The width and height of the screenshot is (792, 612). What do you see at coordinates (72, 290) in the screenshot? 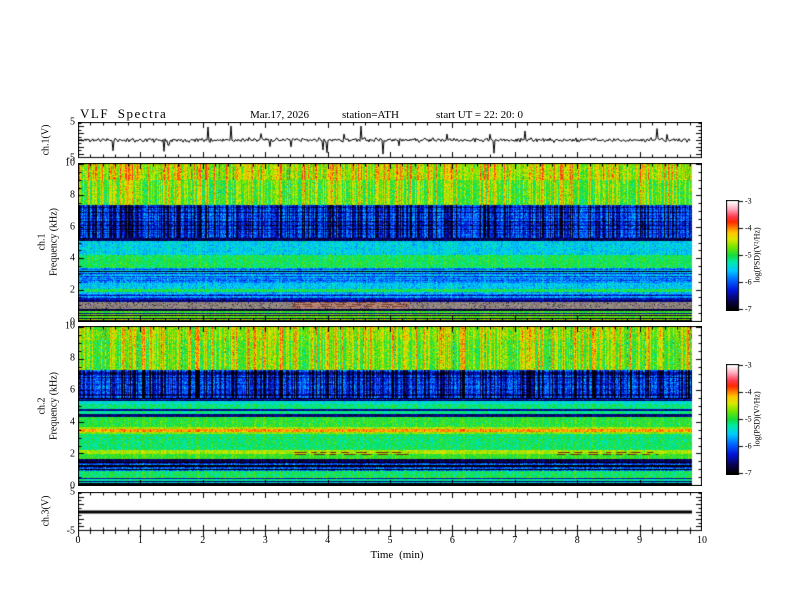
I see `ch1-freq-tick-label: 2` at bounding box center [72, 290].